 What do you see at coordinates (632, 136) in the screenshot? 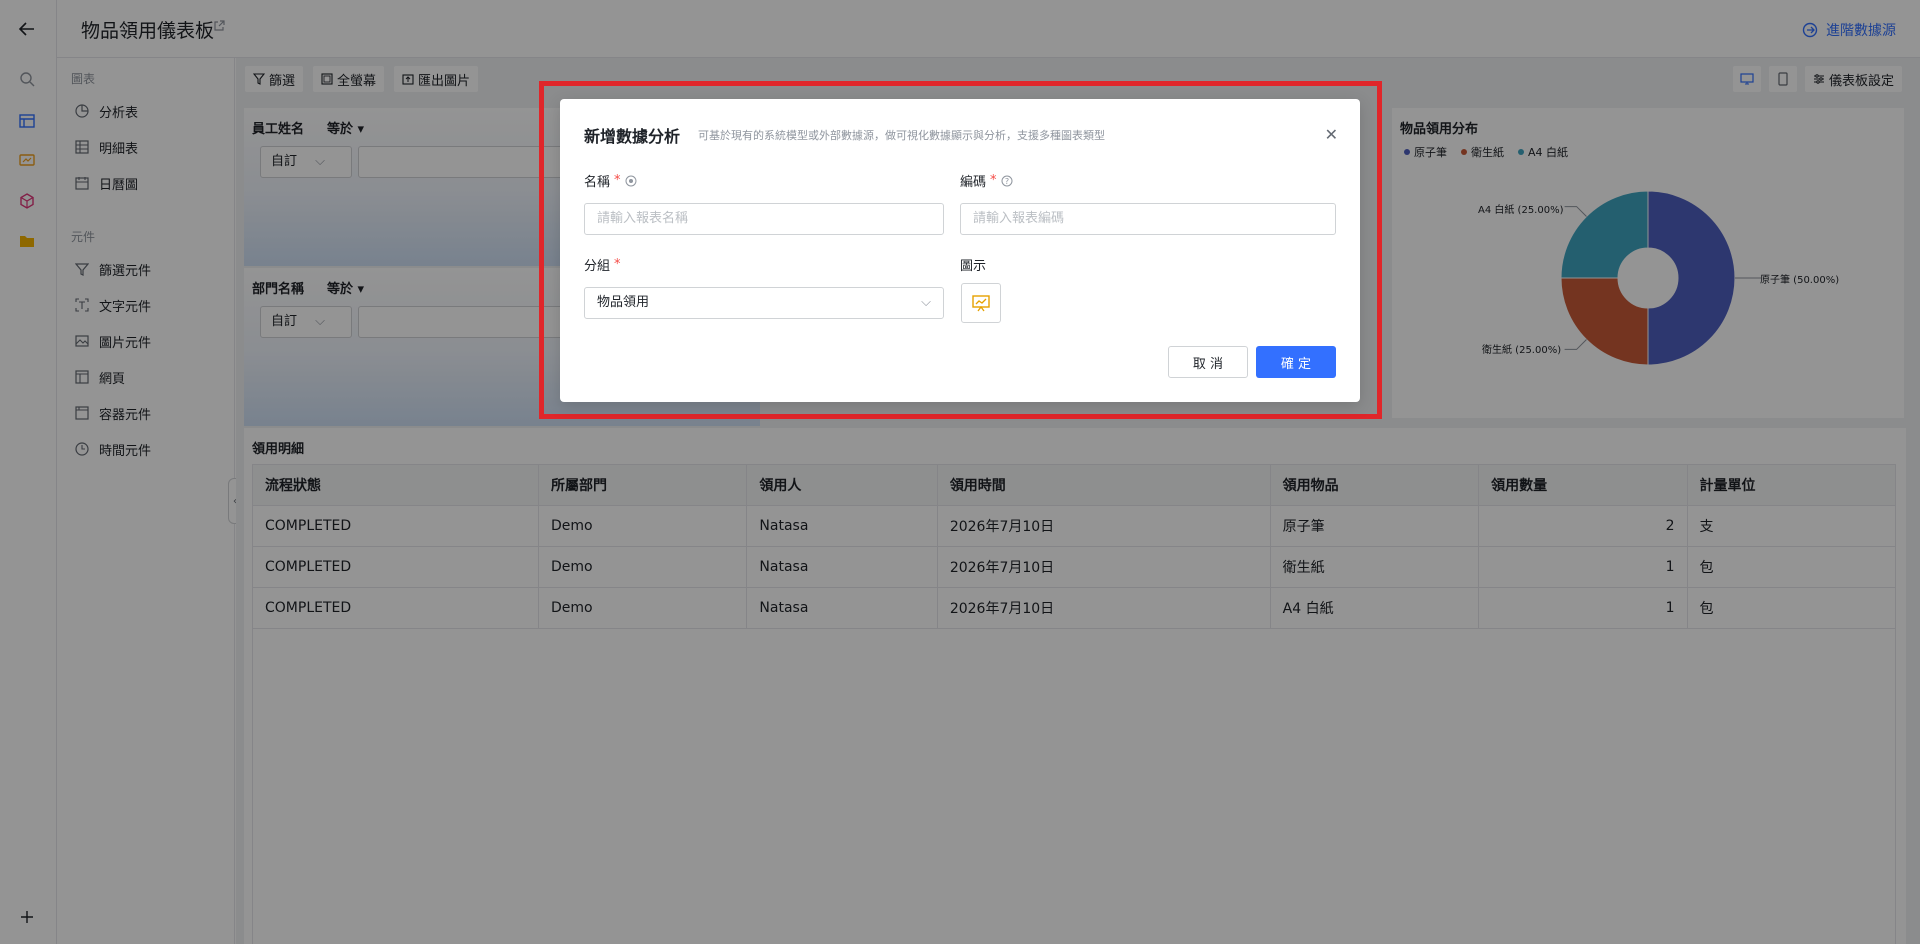
I see `dialog-title: 新增數據分析` at bounding box center [632, 136].